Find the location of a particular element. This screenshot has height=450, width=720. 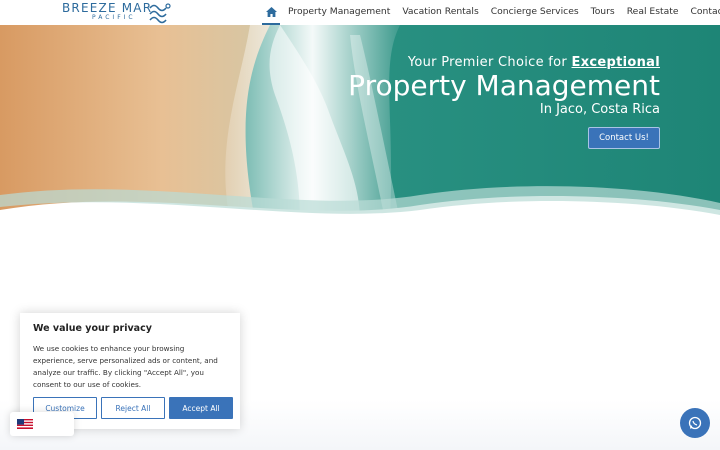

hero-location: In Jaco, Costa Rica is located at coordinates (599, 109).